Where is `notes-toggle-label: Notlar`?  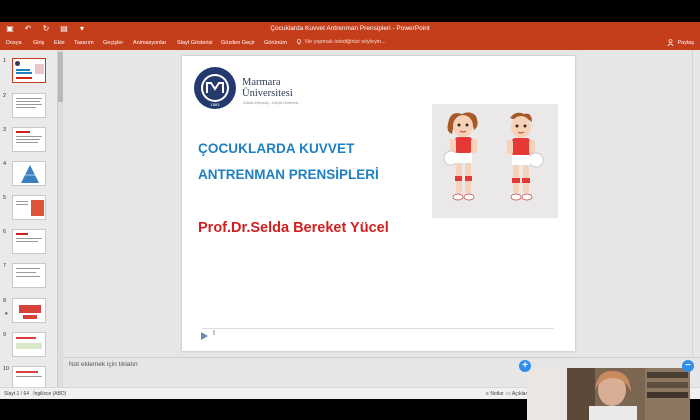
notes-toggle-label: Notlar is located at coordinates (497, 394).